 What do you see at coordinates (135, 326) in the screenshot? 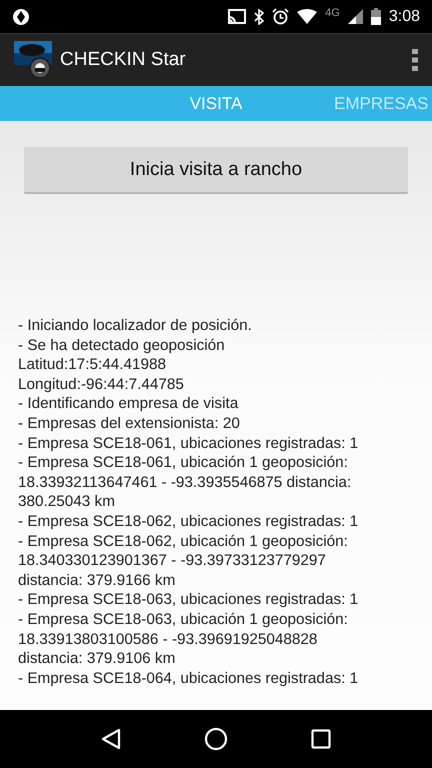
I see `log-line: - Iniciando localizador de posición.` at bounding box center [135, 326].